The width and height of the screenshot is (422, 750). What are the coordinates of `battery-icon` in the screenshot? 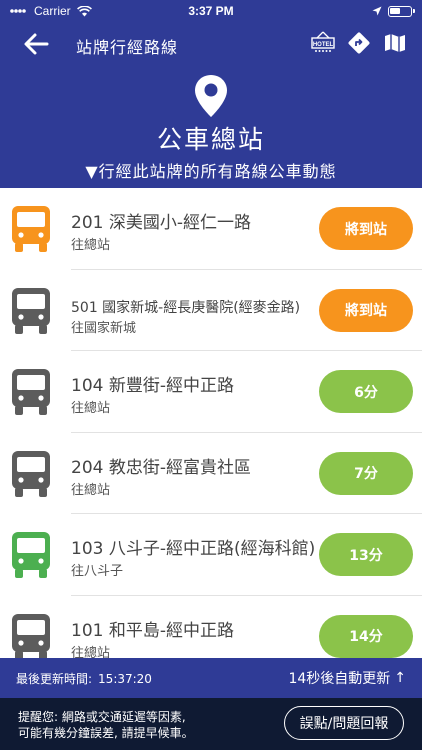 It's located at (401, 11).